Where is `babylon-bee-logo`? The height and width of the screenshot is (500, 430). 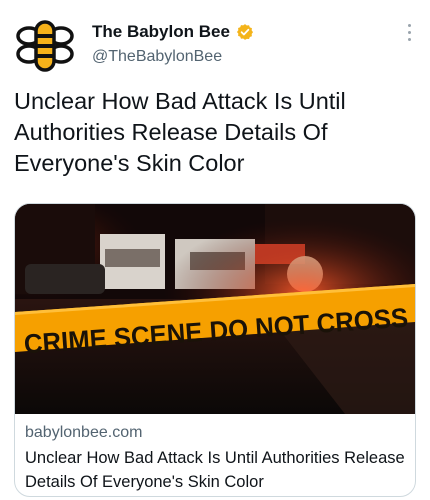 babylon-bee-logo is located at coordinates (45, 46).